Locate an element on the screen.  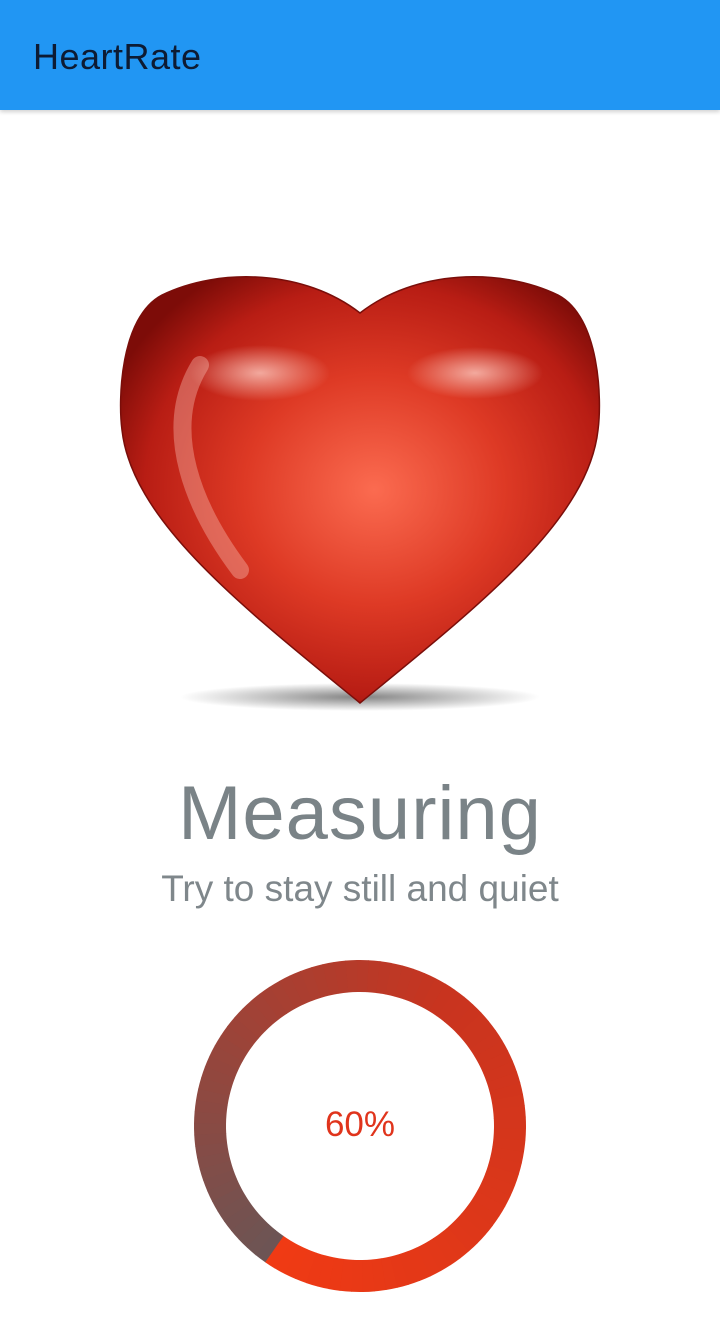
app-title: HeartRate is located at coordinates (117, 56).